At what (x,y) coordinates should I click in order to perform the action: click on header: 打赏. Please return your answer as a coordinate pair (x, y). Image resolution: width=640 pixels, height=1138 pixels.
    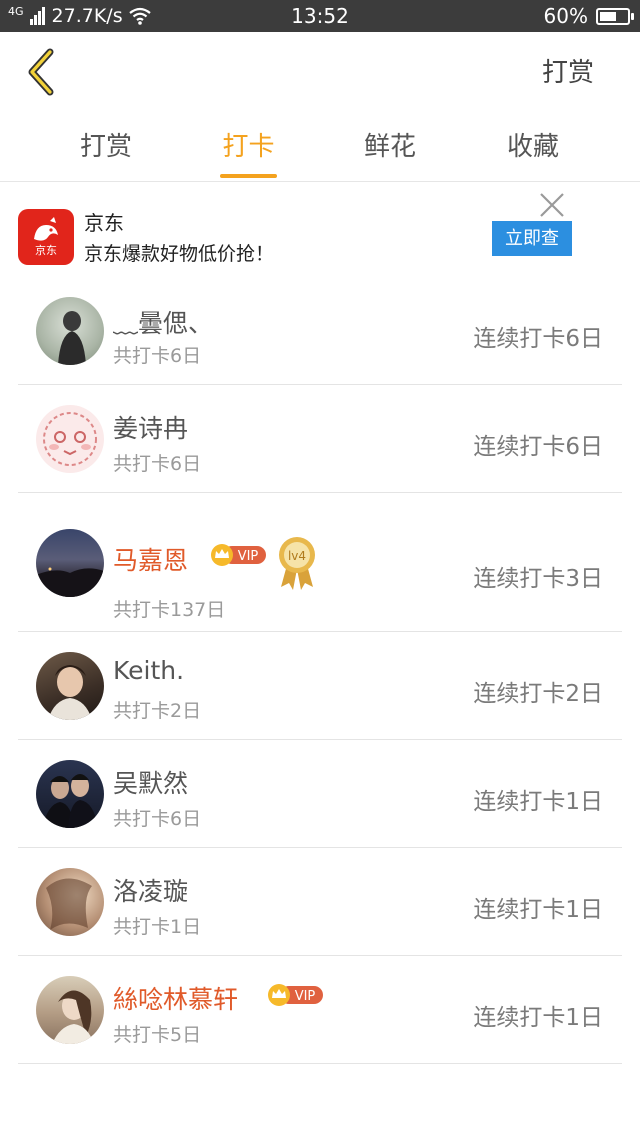
    Looking at the image, I should click on (320, 72).